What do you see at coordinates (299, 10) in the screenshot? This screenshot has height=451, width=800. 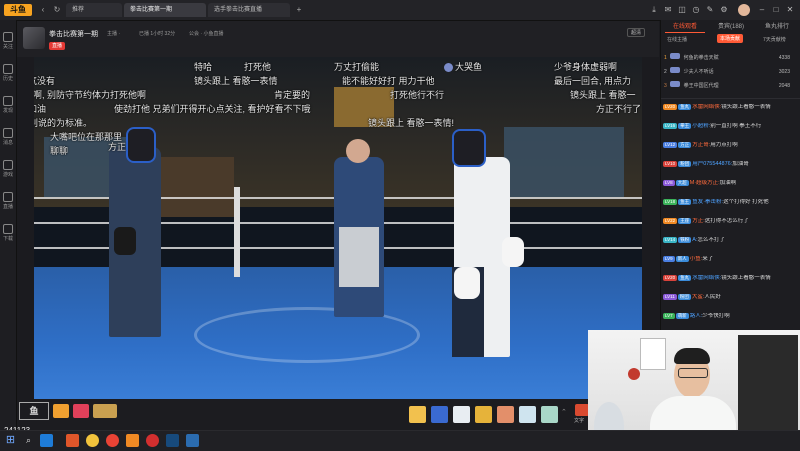 I see `new-tab-icon: +` at bounding box center [299, 10].